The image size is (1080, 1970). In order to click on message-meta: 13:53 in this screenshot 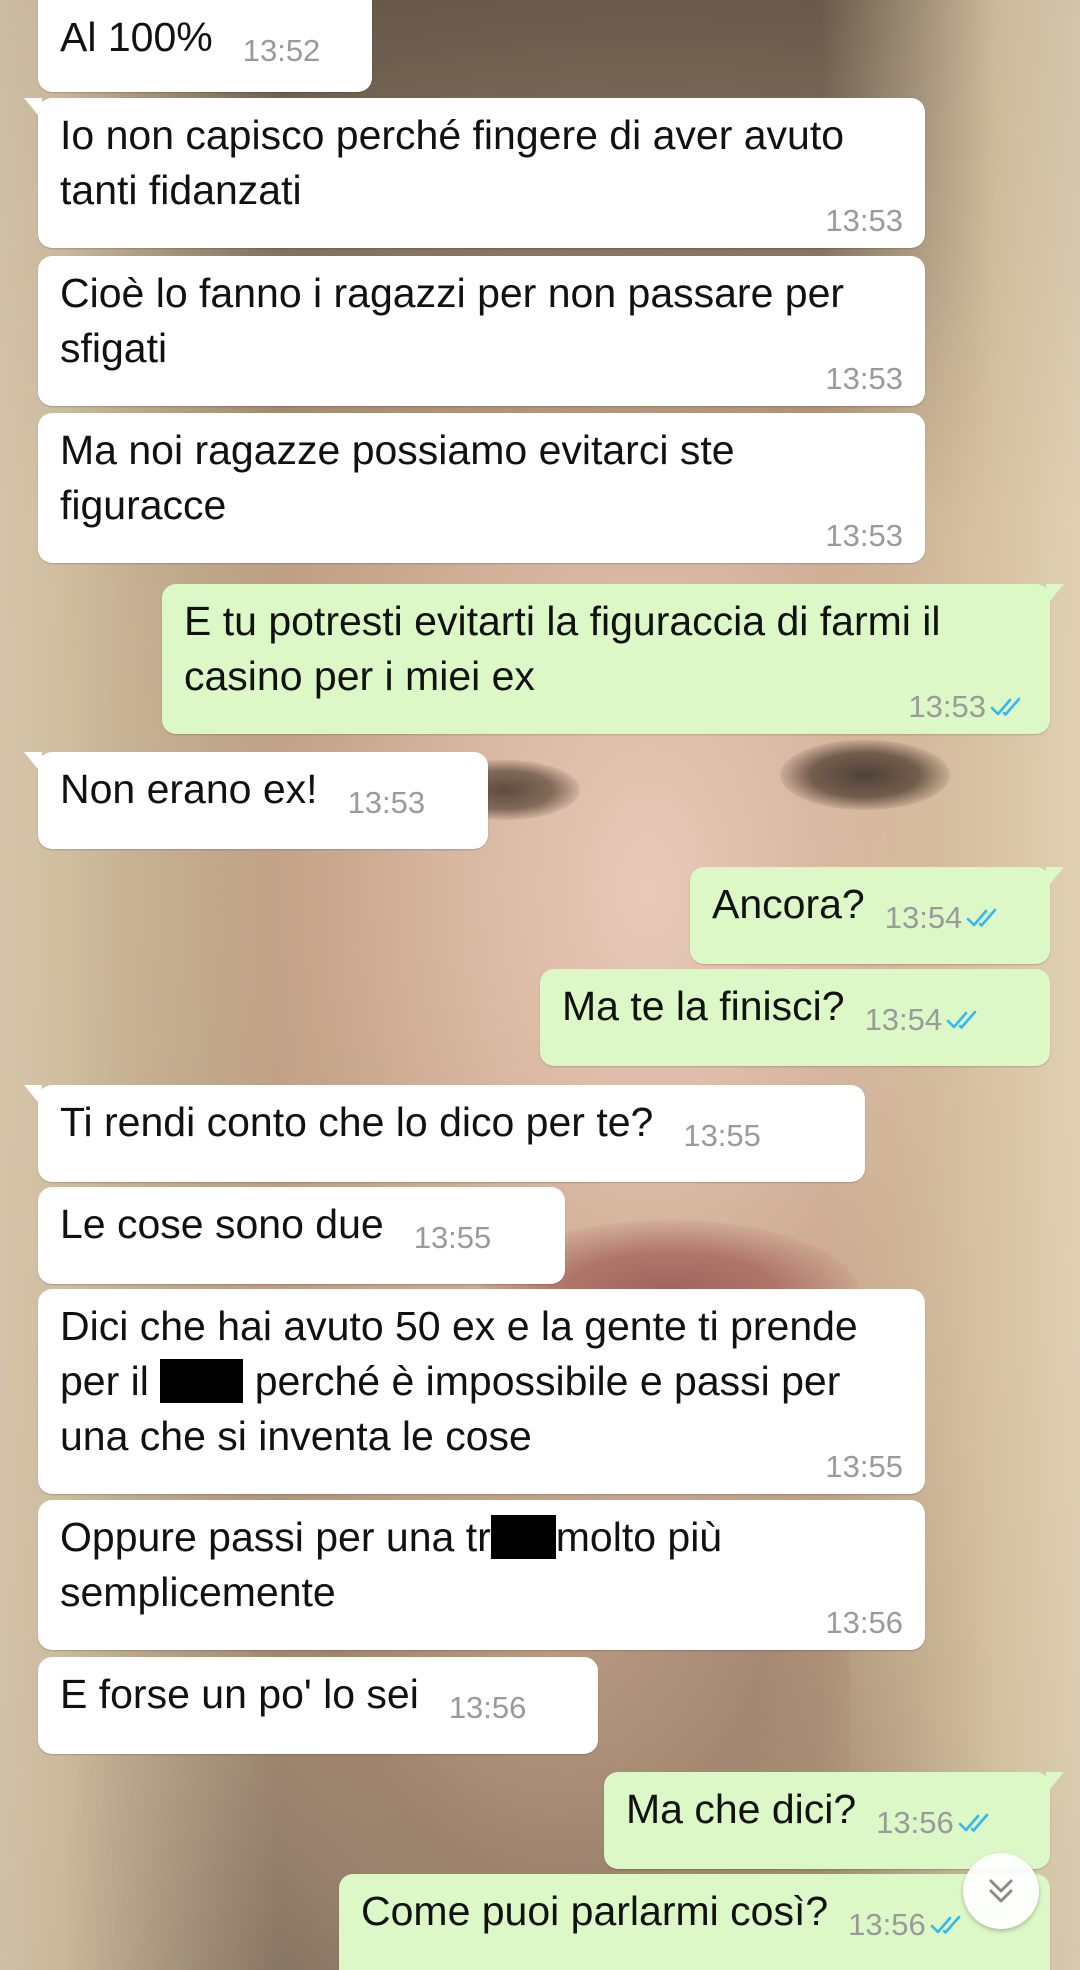, I will do `click(968, 707)`.